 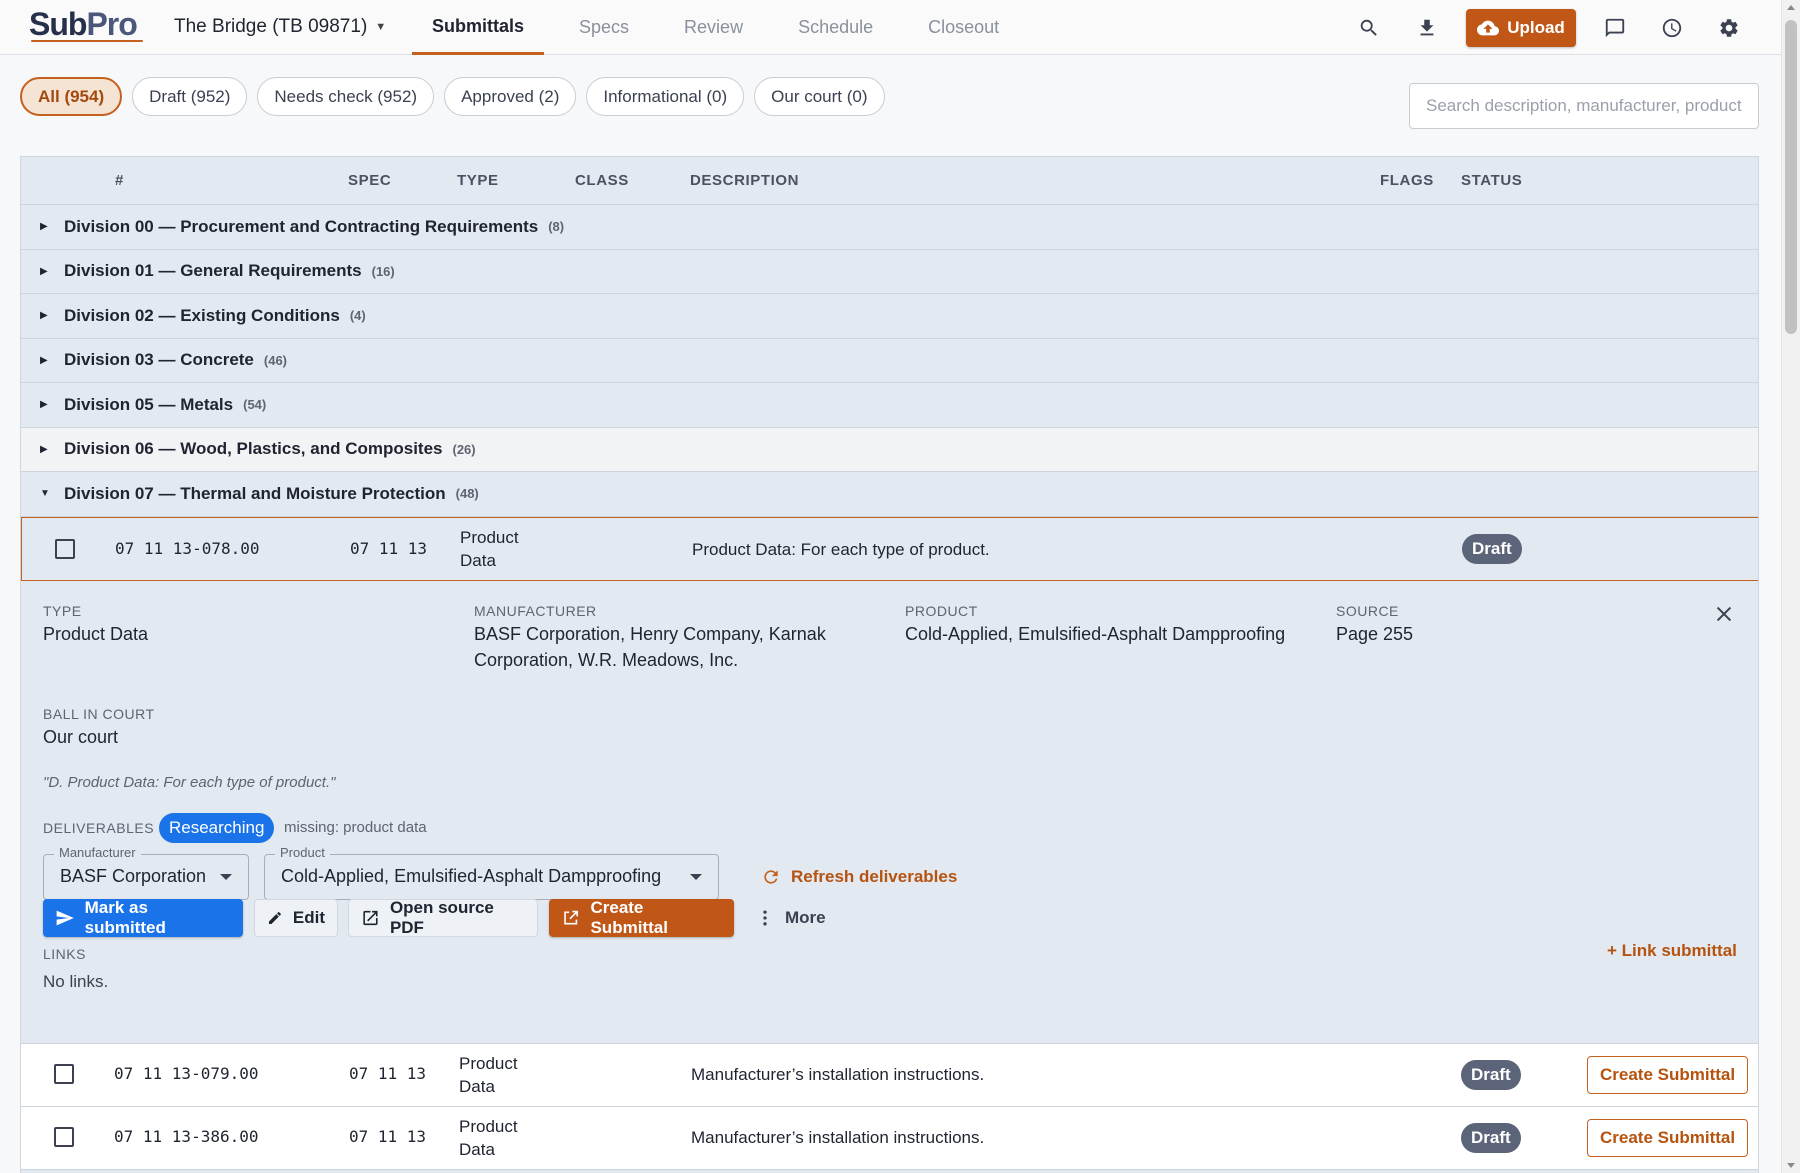 I want to click on refresh-deliverables-button: Refresh deliverables, so click(x=859, y=877).